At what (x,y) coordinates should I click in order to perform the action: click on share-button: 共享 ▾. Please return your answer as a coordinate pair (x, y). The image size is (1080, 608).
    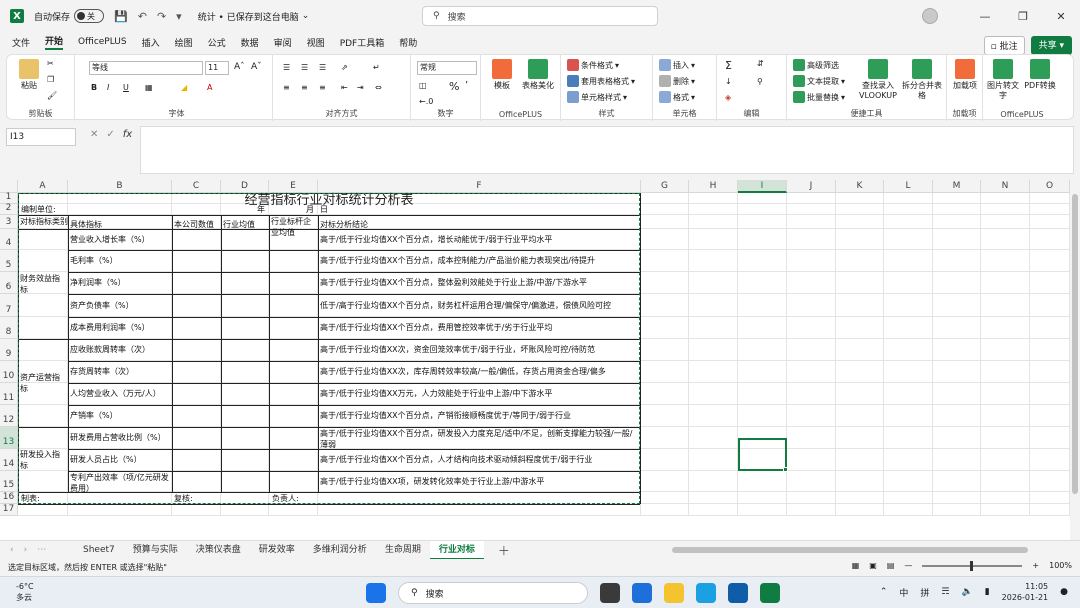
    Looking at the image, I should click on (1051, 45).